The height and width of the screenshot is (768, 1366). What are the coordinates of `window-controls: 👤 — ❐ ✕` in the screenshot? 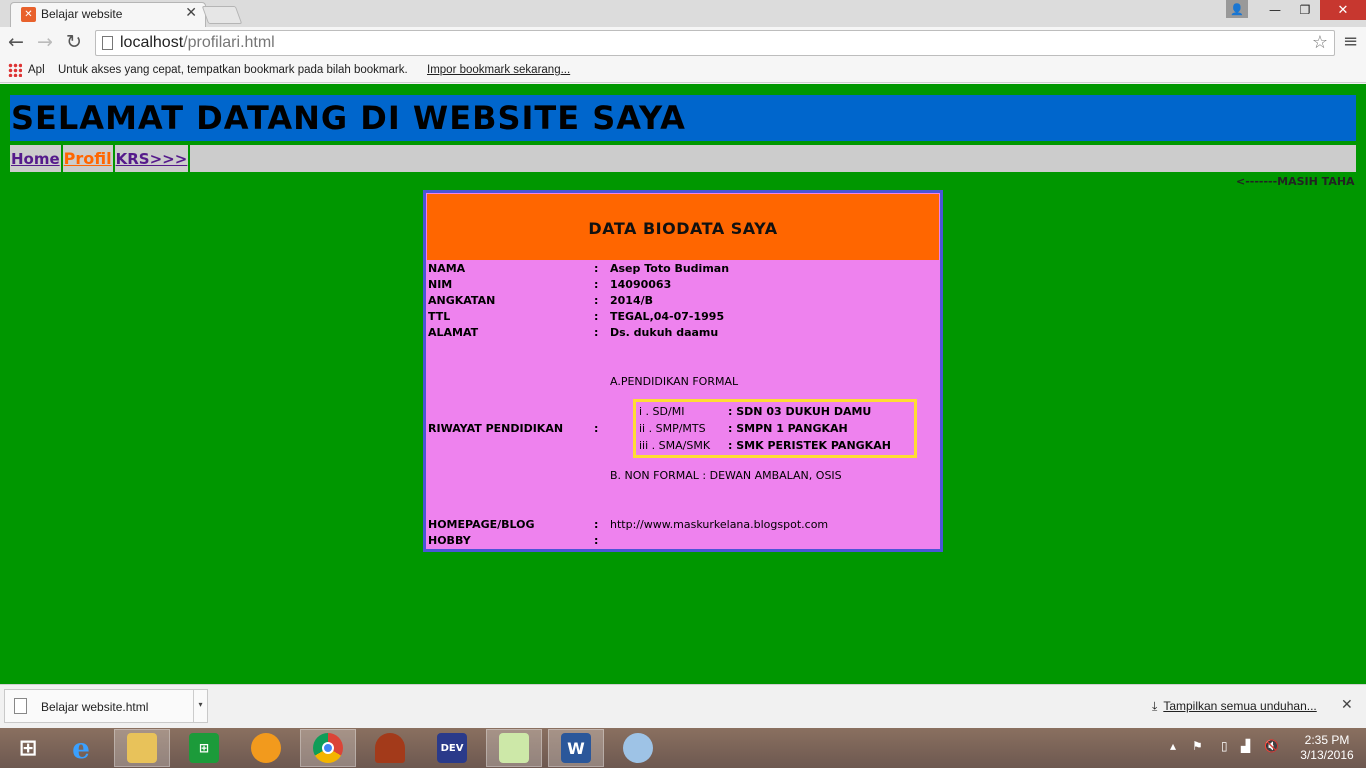 It's located at (1296, 10).